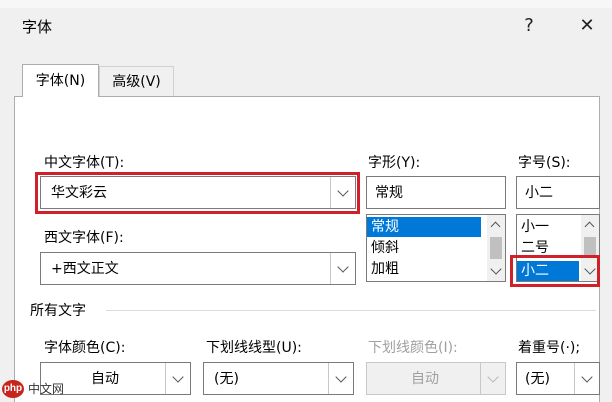 The image size is (612, 402). What do you see at coordinates (85, 269) in the screenshot?
I see `western-font-value: +西文正文` at bounding box center [85, 269].